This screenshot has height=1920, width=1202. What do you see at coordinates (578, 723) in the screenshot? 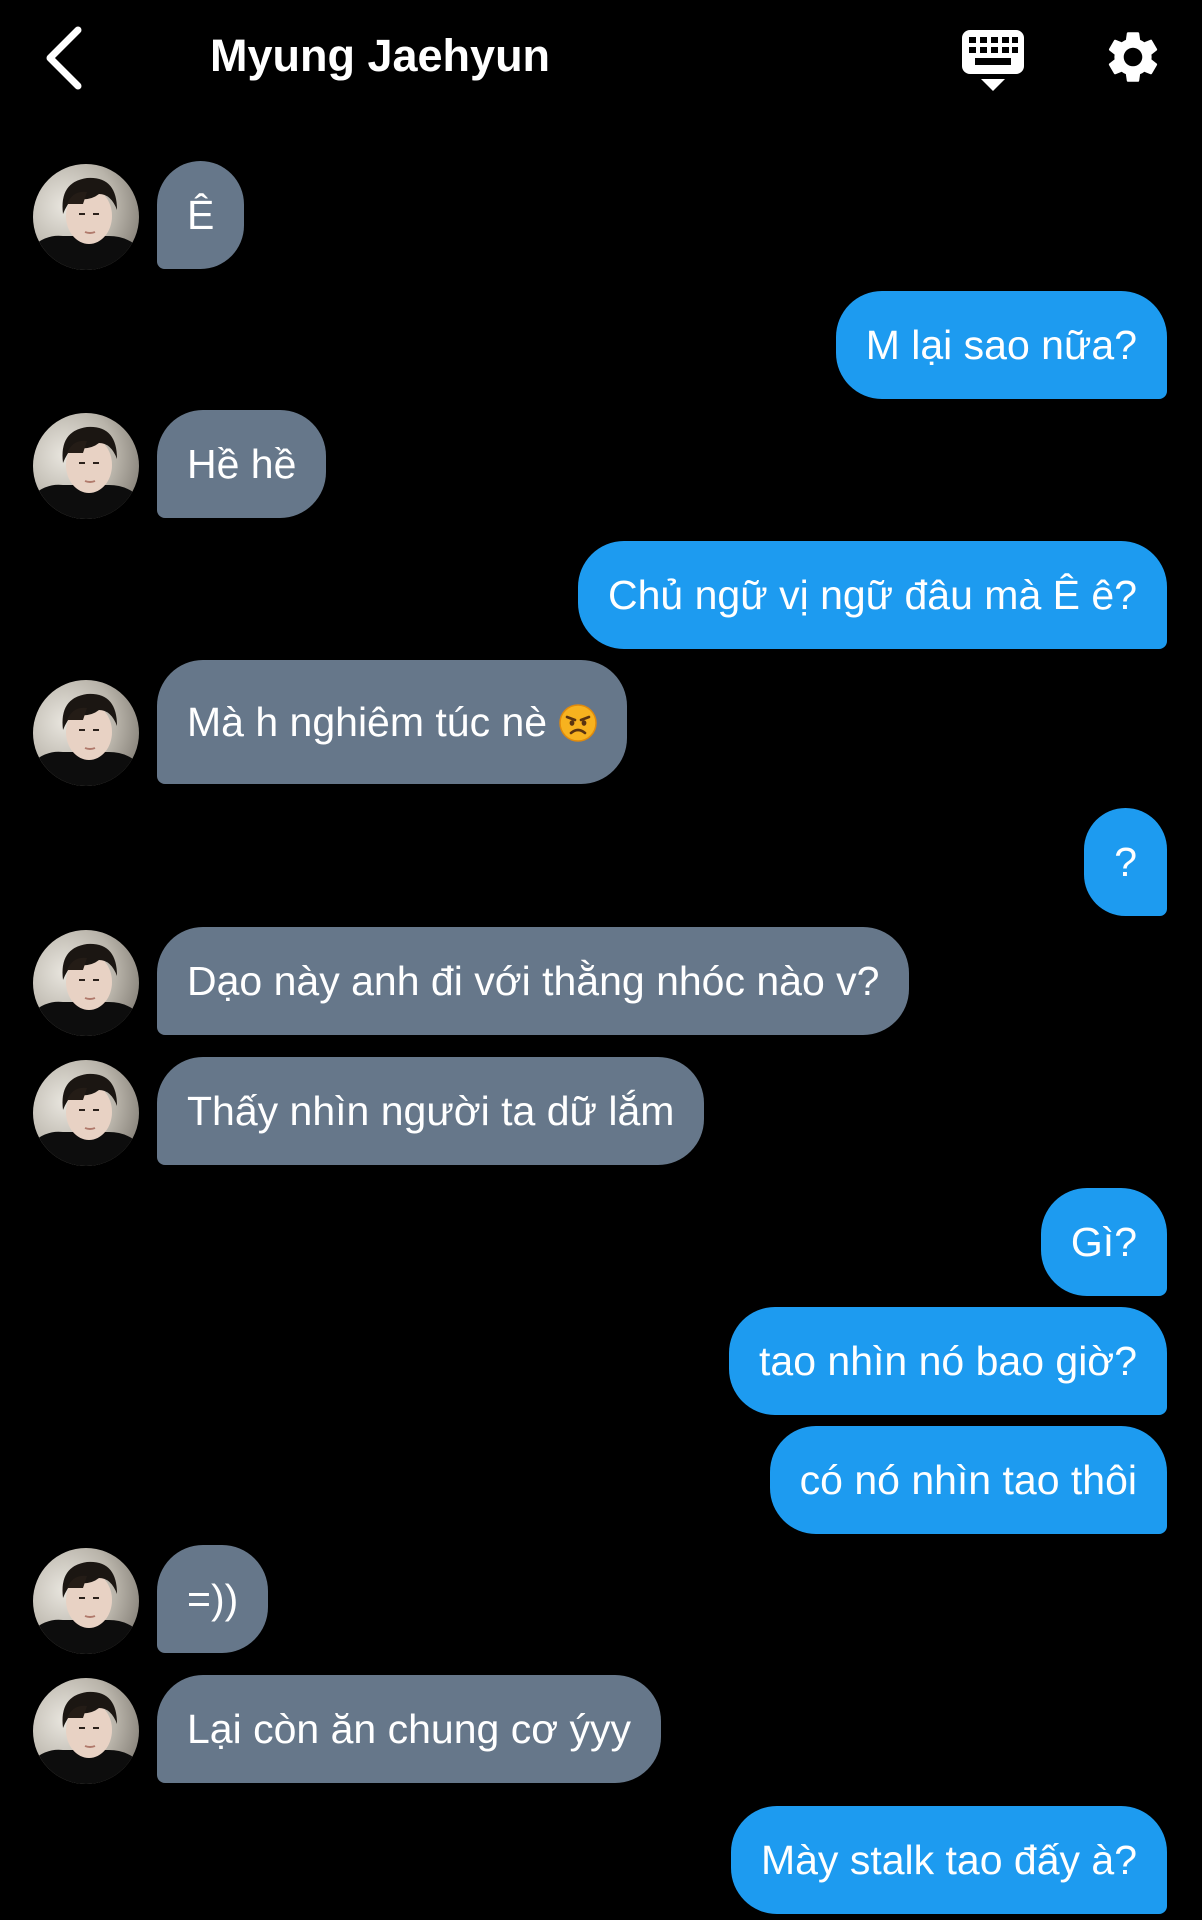
I see `angry-face-icon` at bounding box center [578, 723].